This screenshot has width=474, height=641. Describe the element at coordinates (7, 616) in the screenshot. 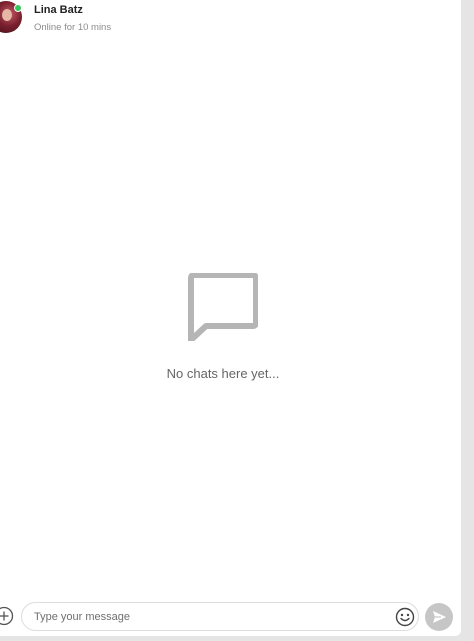

I see `plus-circle-icon` at that location.